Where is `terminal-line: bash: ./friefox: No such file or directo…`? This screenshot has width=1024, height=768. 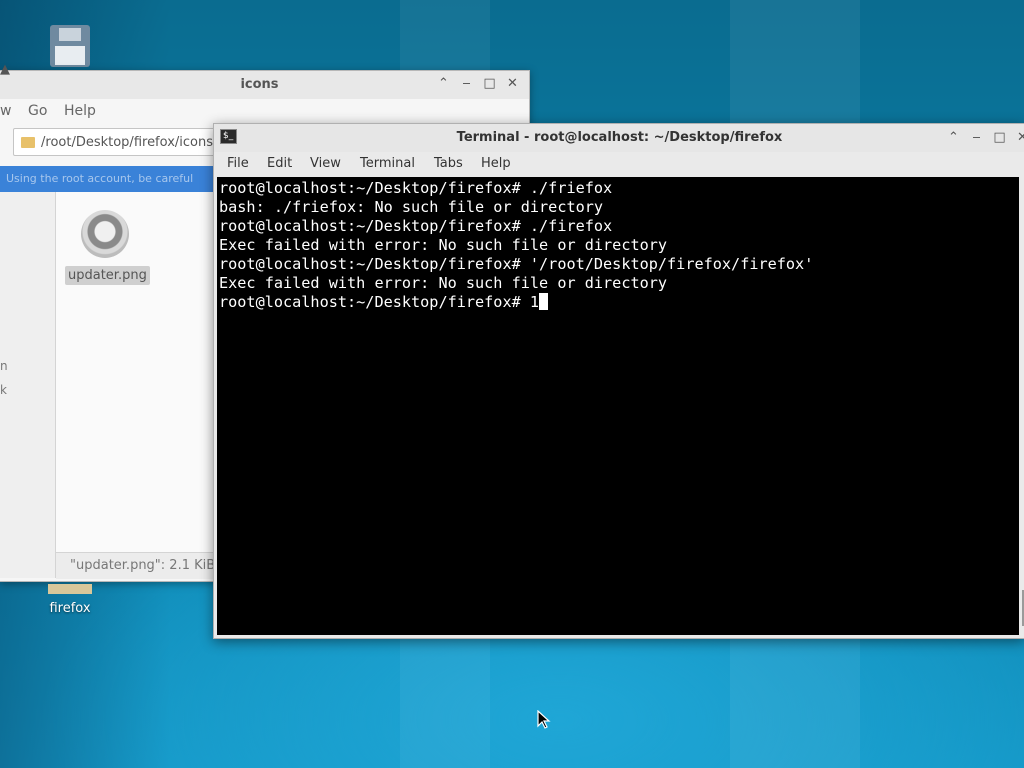
terminal-line: bash: ./friefox: No such file or directo… is located at coordinates (411, 207).